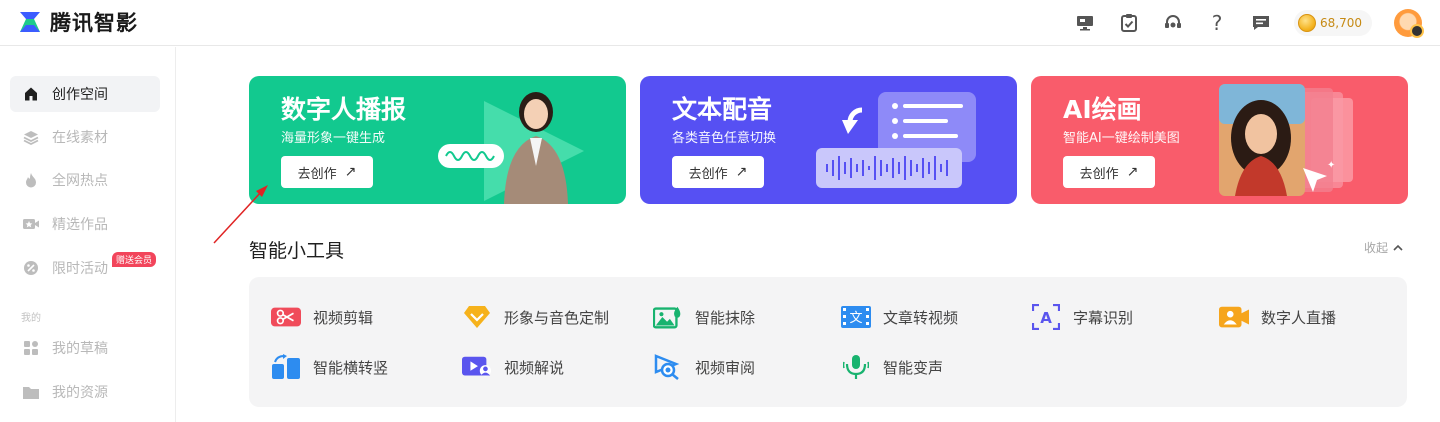  I want to click on coin-balance: 68,700, so click(1333, 23).